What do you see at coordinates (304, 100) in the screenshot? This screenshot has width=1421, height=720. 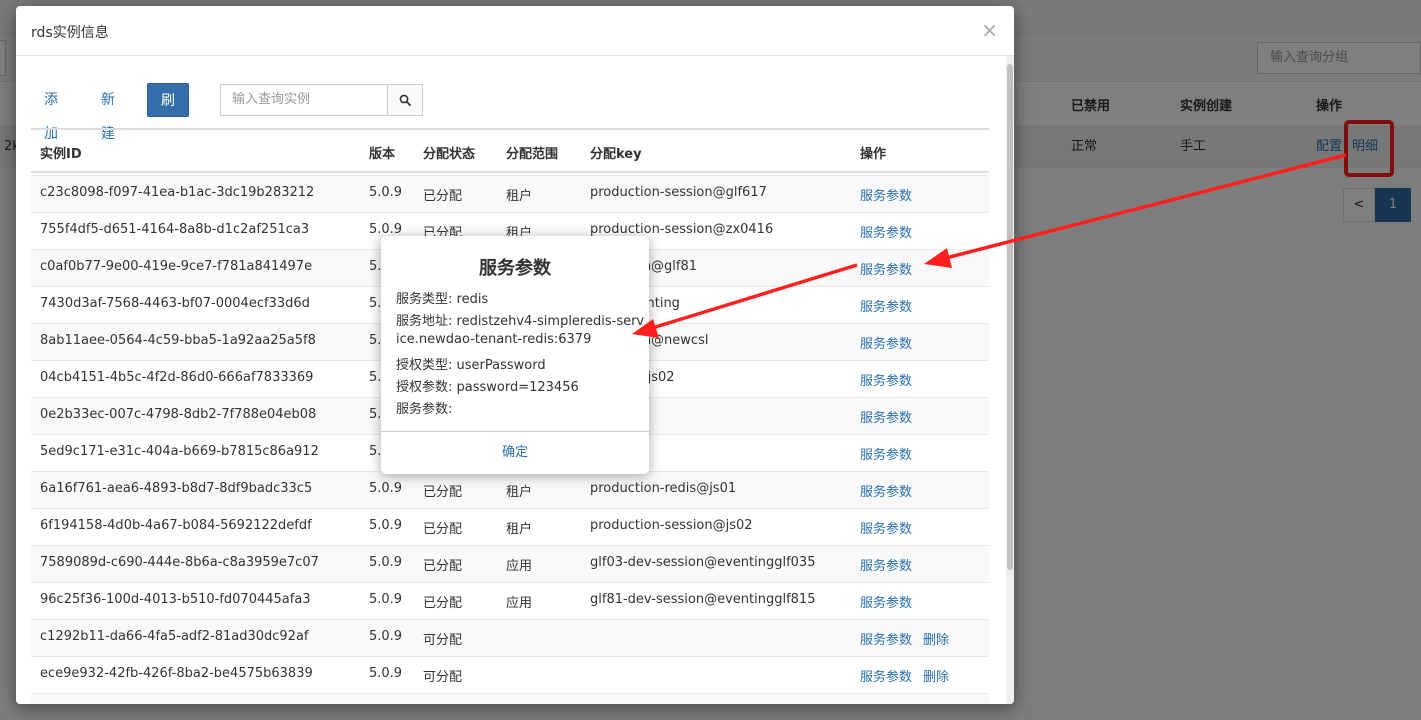 I see `instance-search-input: 输入查询实例` at bounding box center [304, 100].